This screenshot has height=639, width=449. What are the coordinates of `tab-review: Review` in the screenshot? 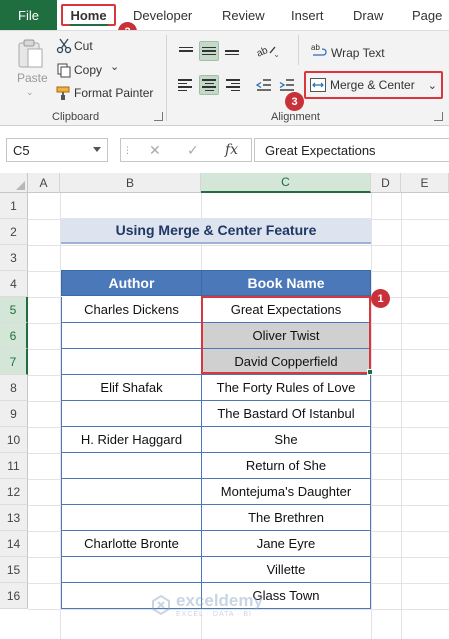 It's located at (243, 15).